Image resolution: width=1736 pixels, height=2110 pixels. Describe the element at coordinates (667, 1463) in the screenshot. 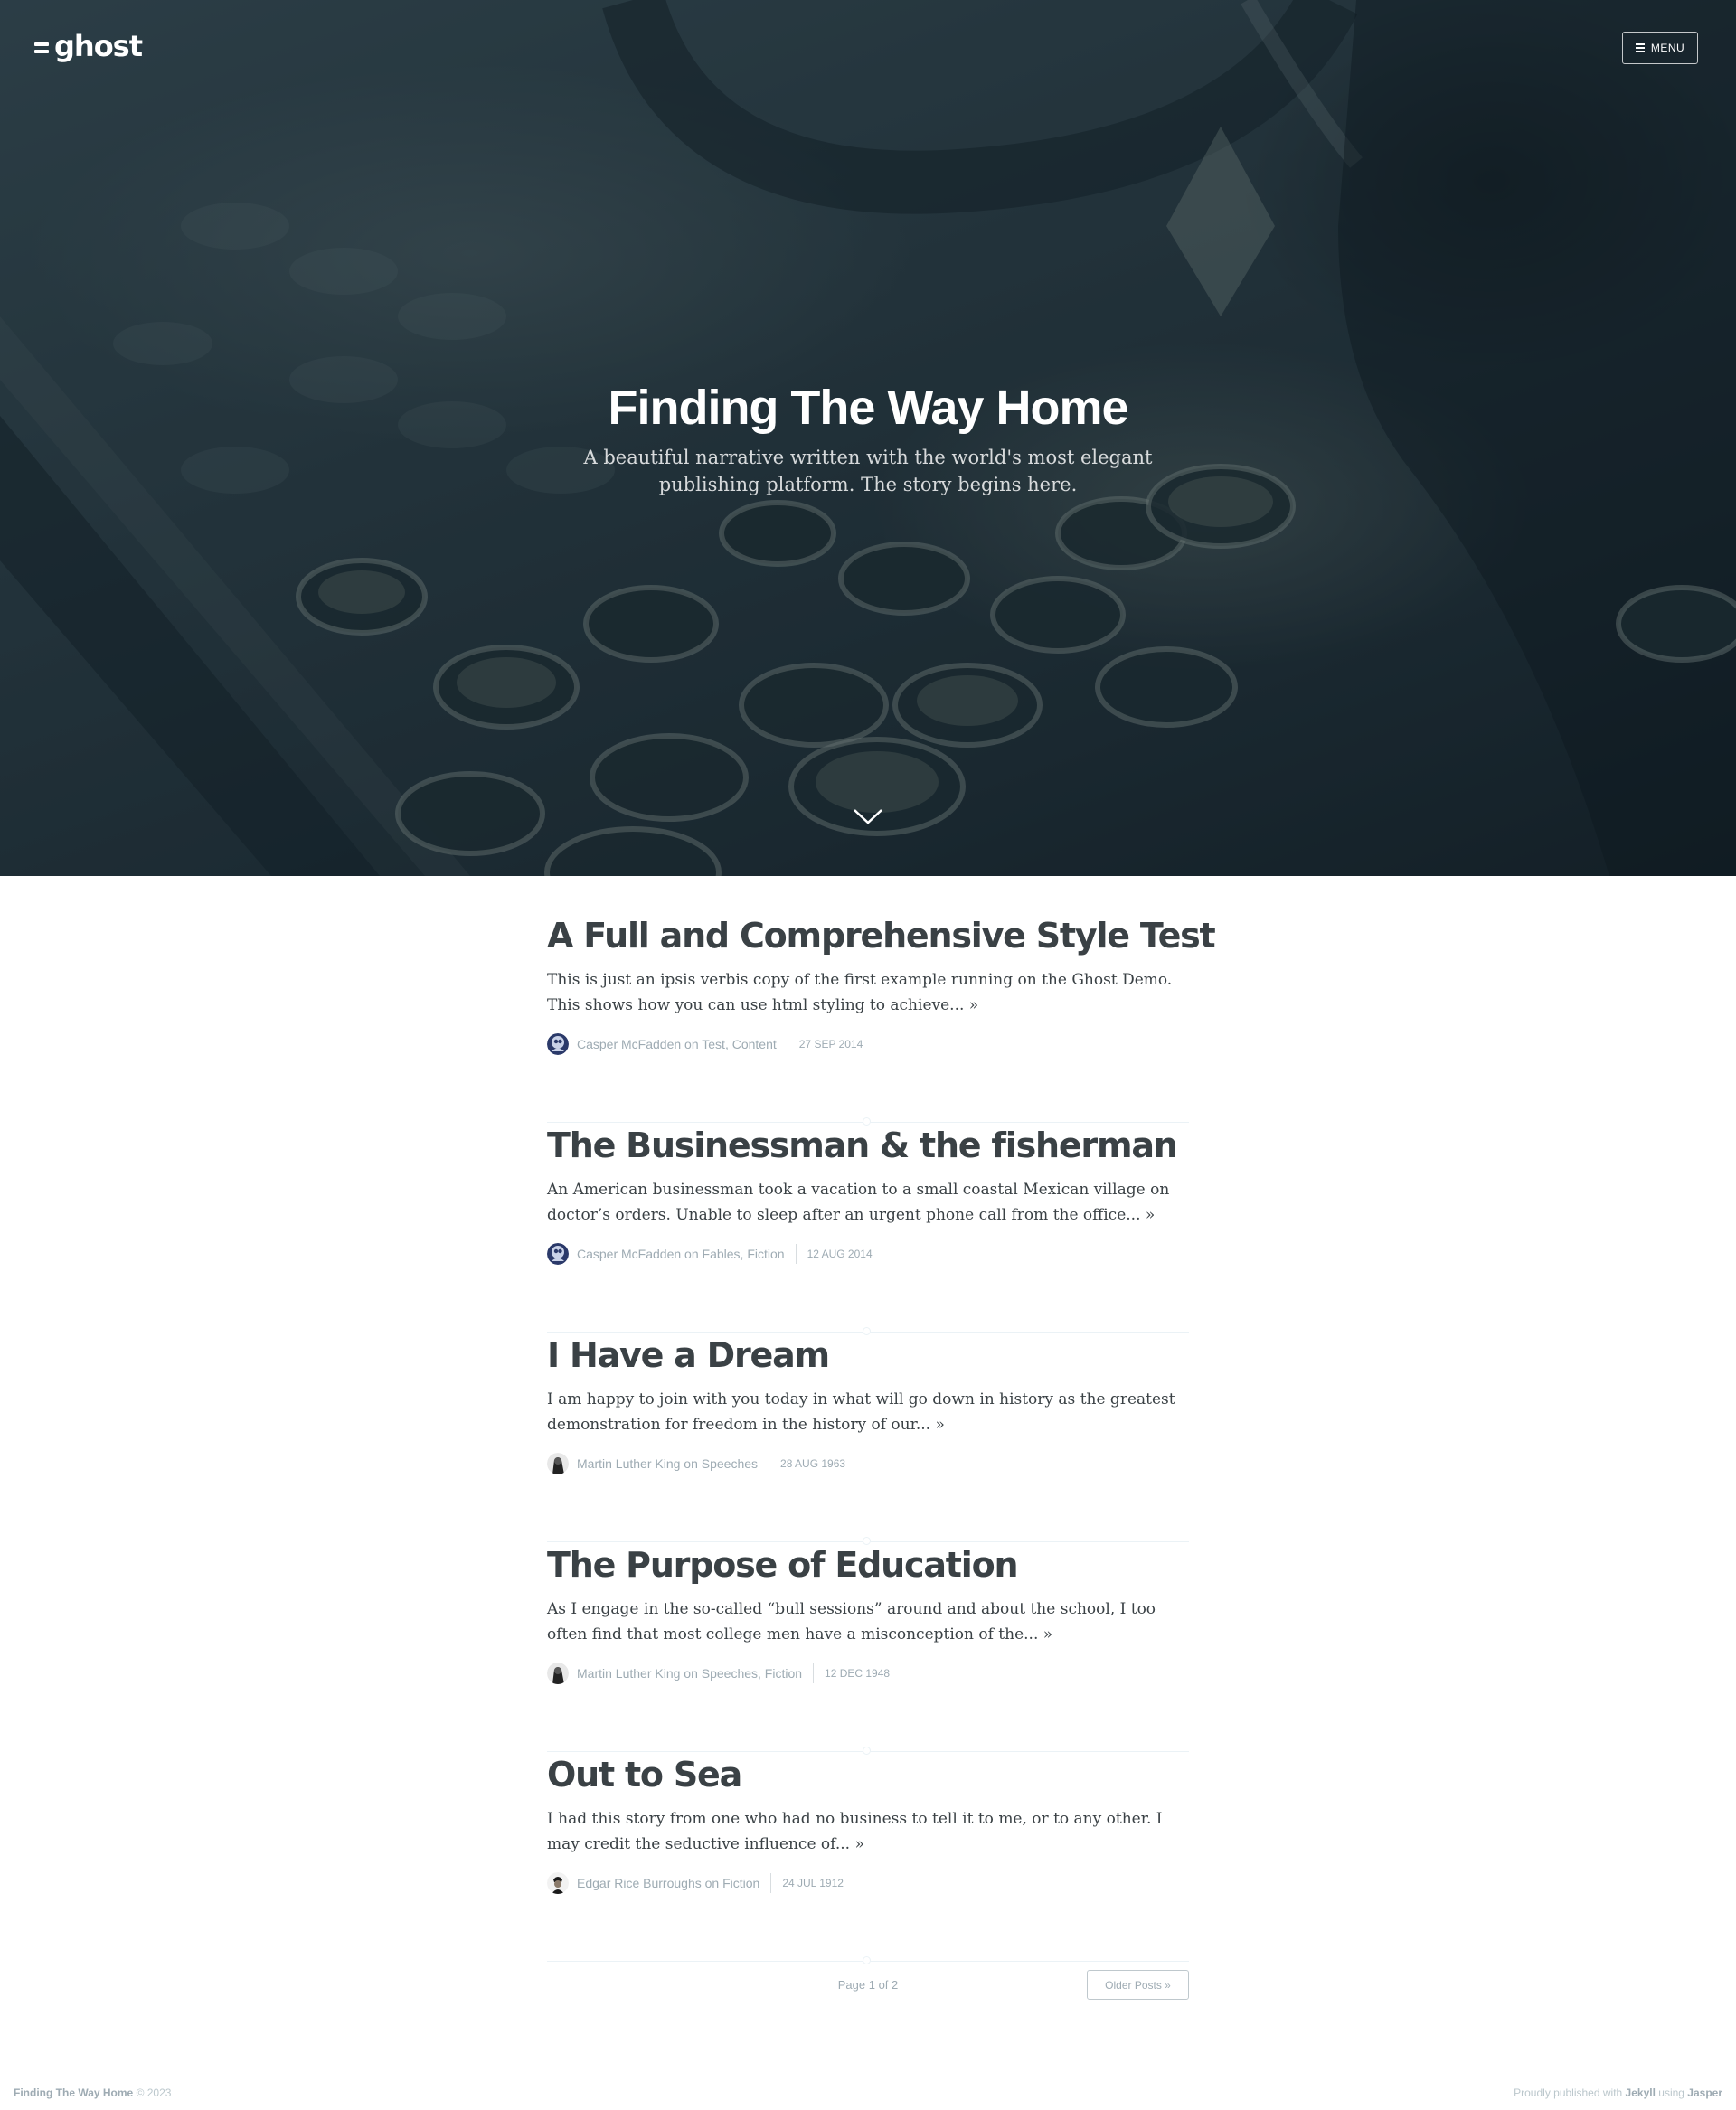

I see `post-byline: Martin Luther King on Speeches` at that location.